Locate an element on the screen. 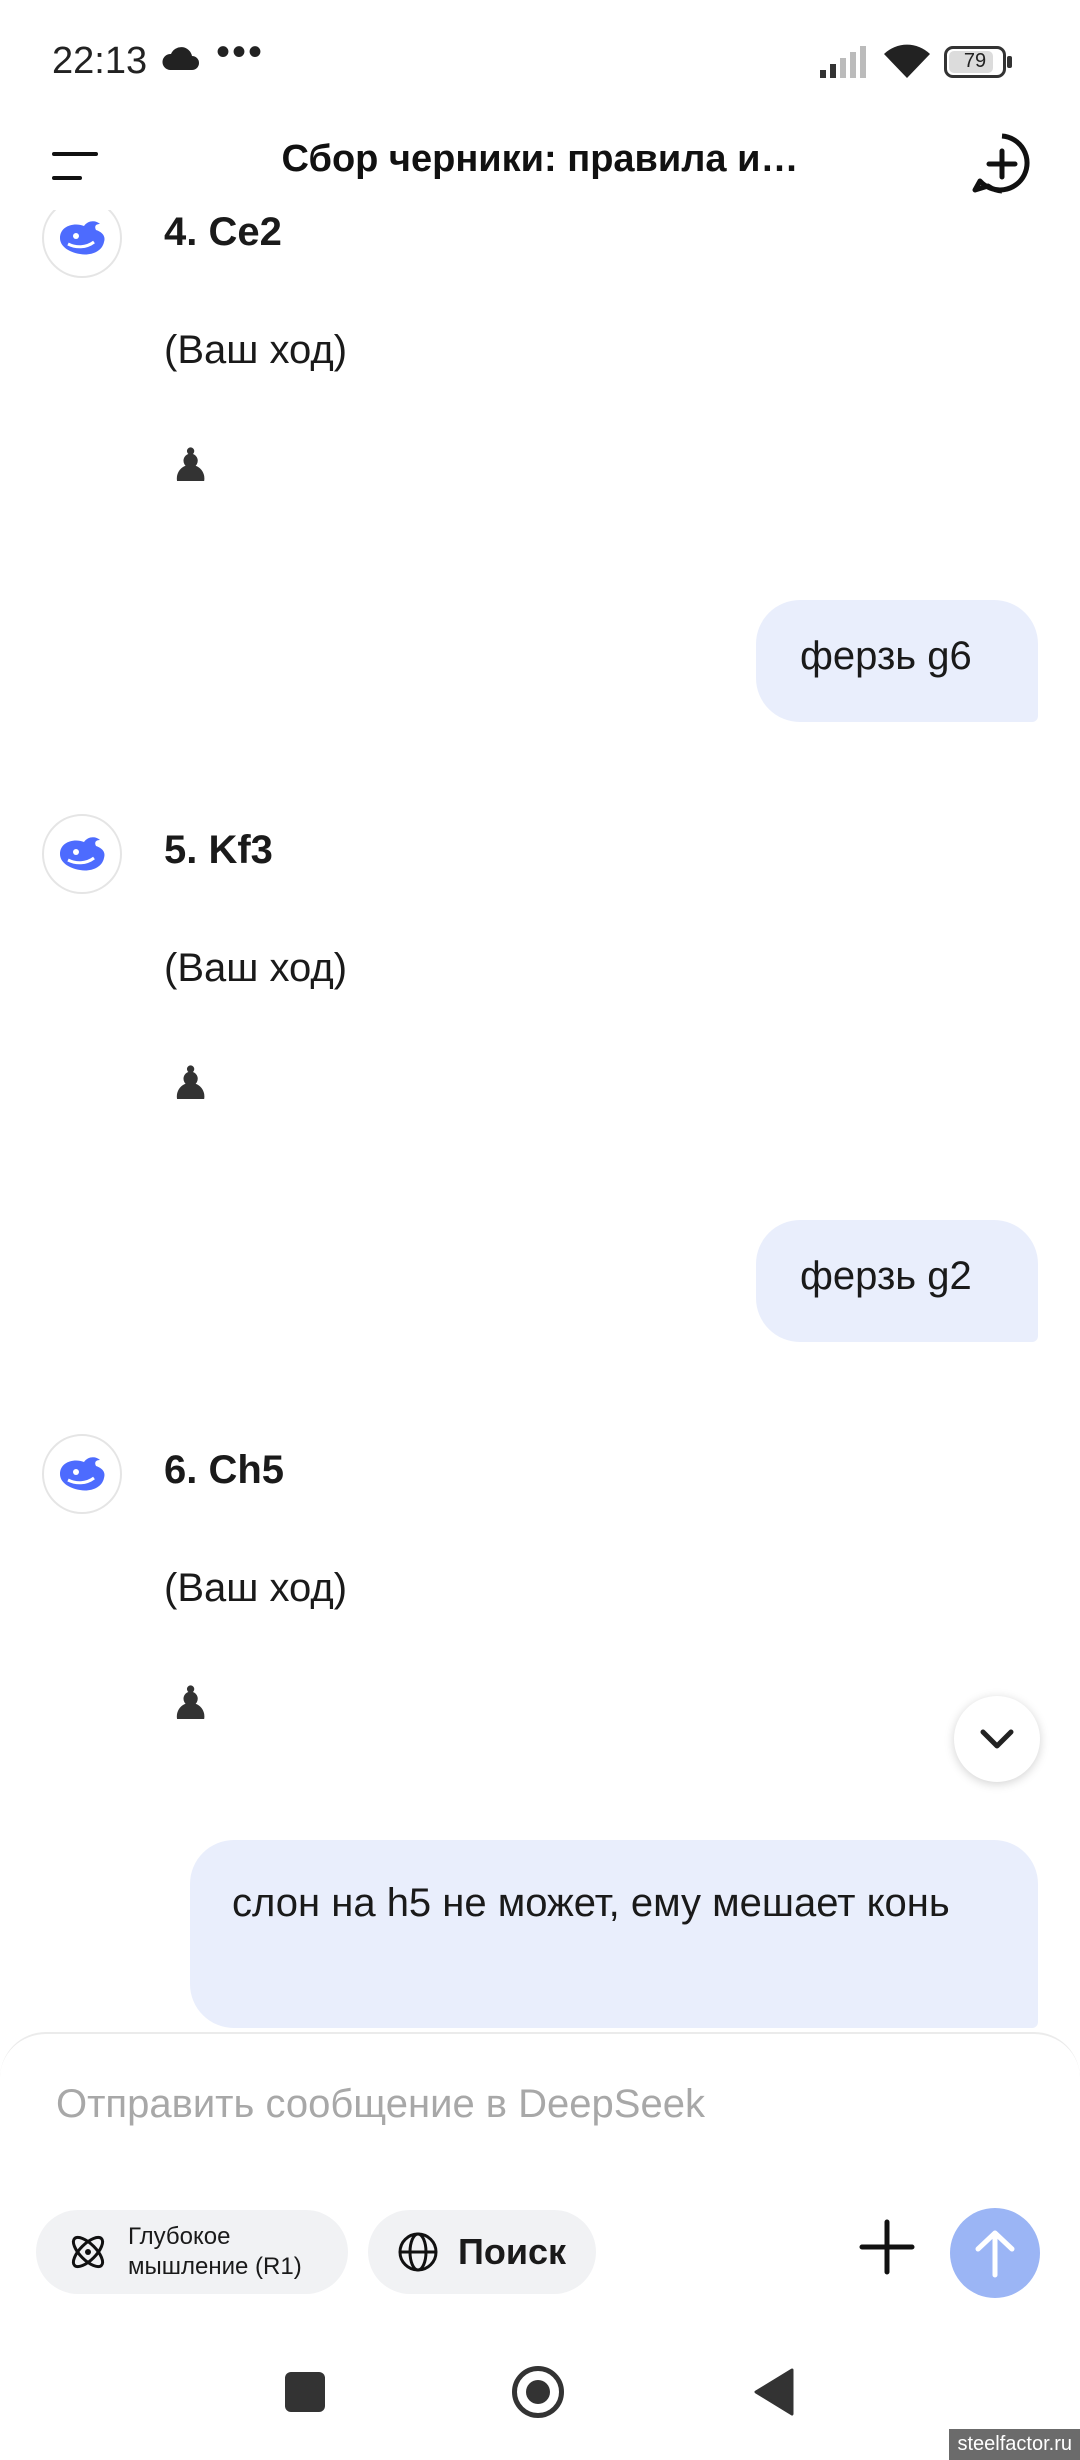 This screenshot has height=2460, width=1080. battery-icon: 79 is located at coordinates (975, 62).